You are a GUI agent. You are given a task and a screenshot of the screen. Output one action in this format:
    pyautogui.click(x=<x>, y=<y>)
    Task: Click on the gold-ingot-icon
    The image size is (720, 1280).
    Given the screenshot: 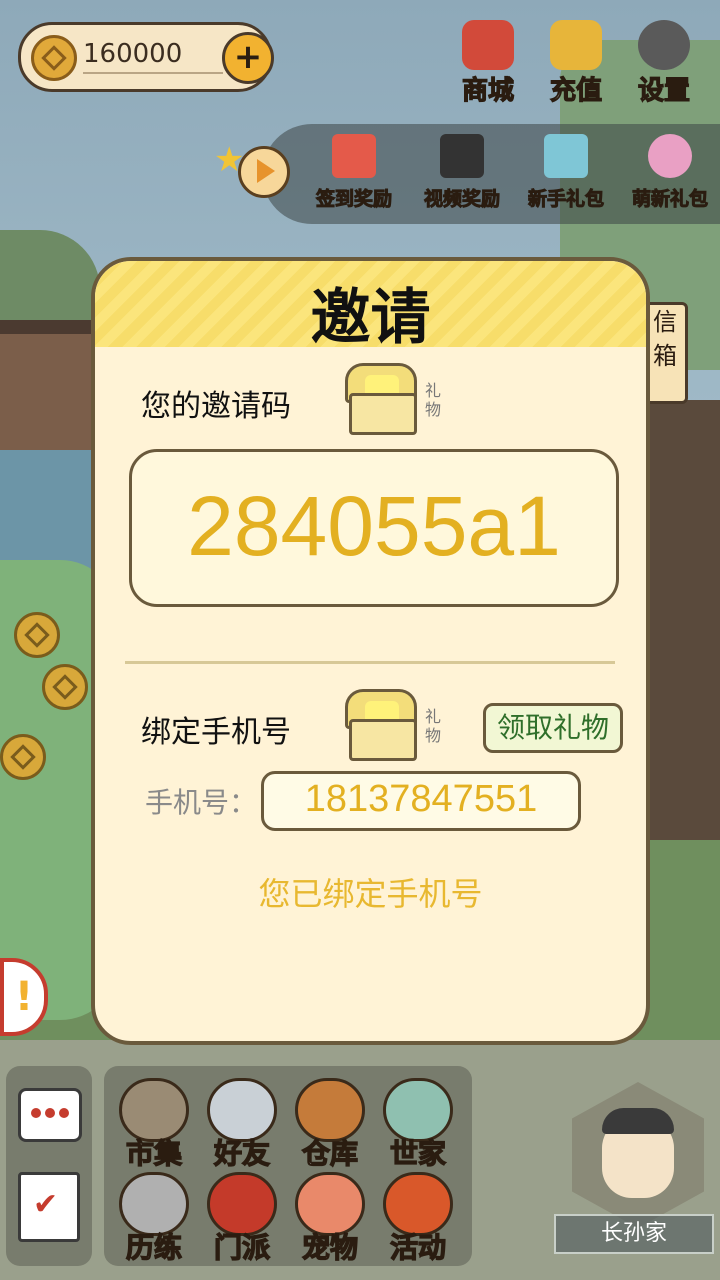 What is the action you would take?
    pyautogui.click(x=576, y=45)
    